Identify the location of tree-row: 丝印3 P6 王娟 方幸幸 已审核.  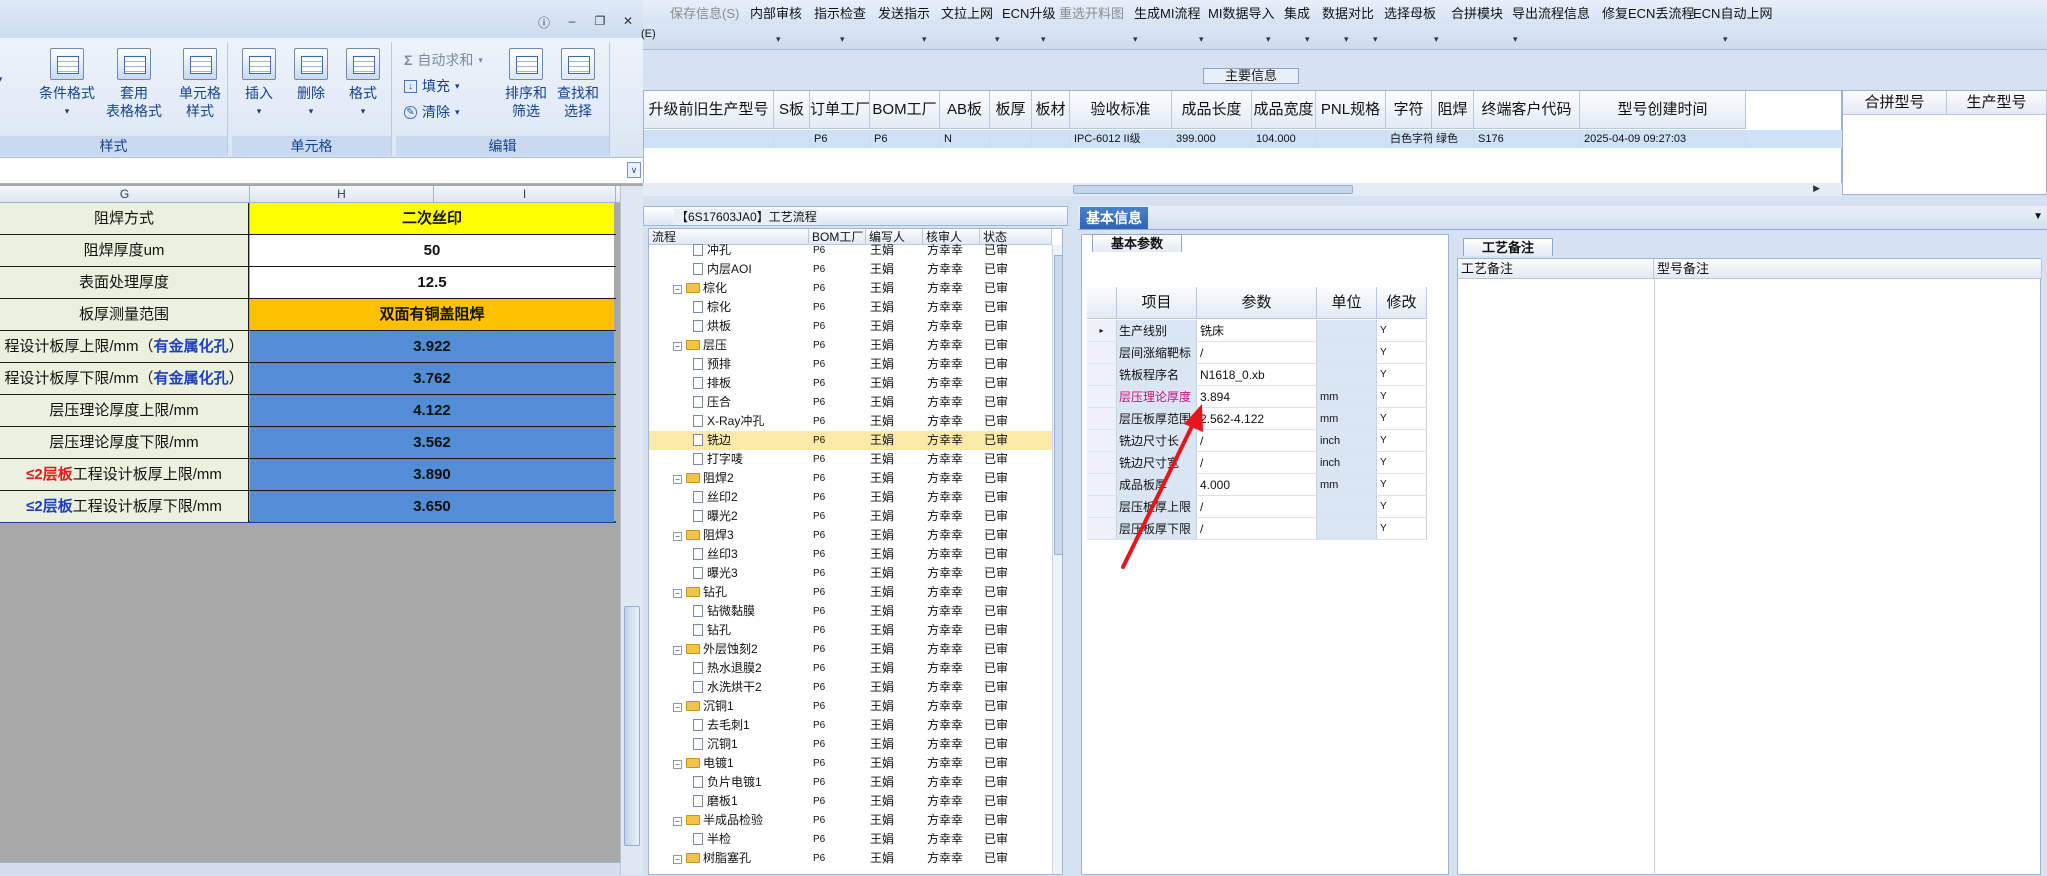
(855, 554).